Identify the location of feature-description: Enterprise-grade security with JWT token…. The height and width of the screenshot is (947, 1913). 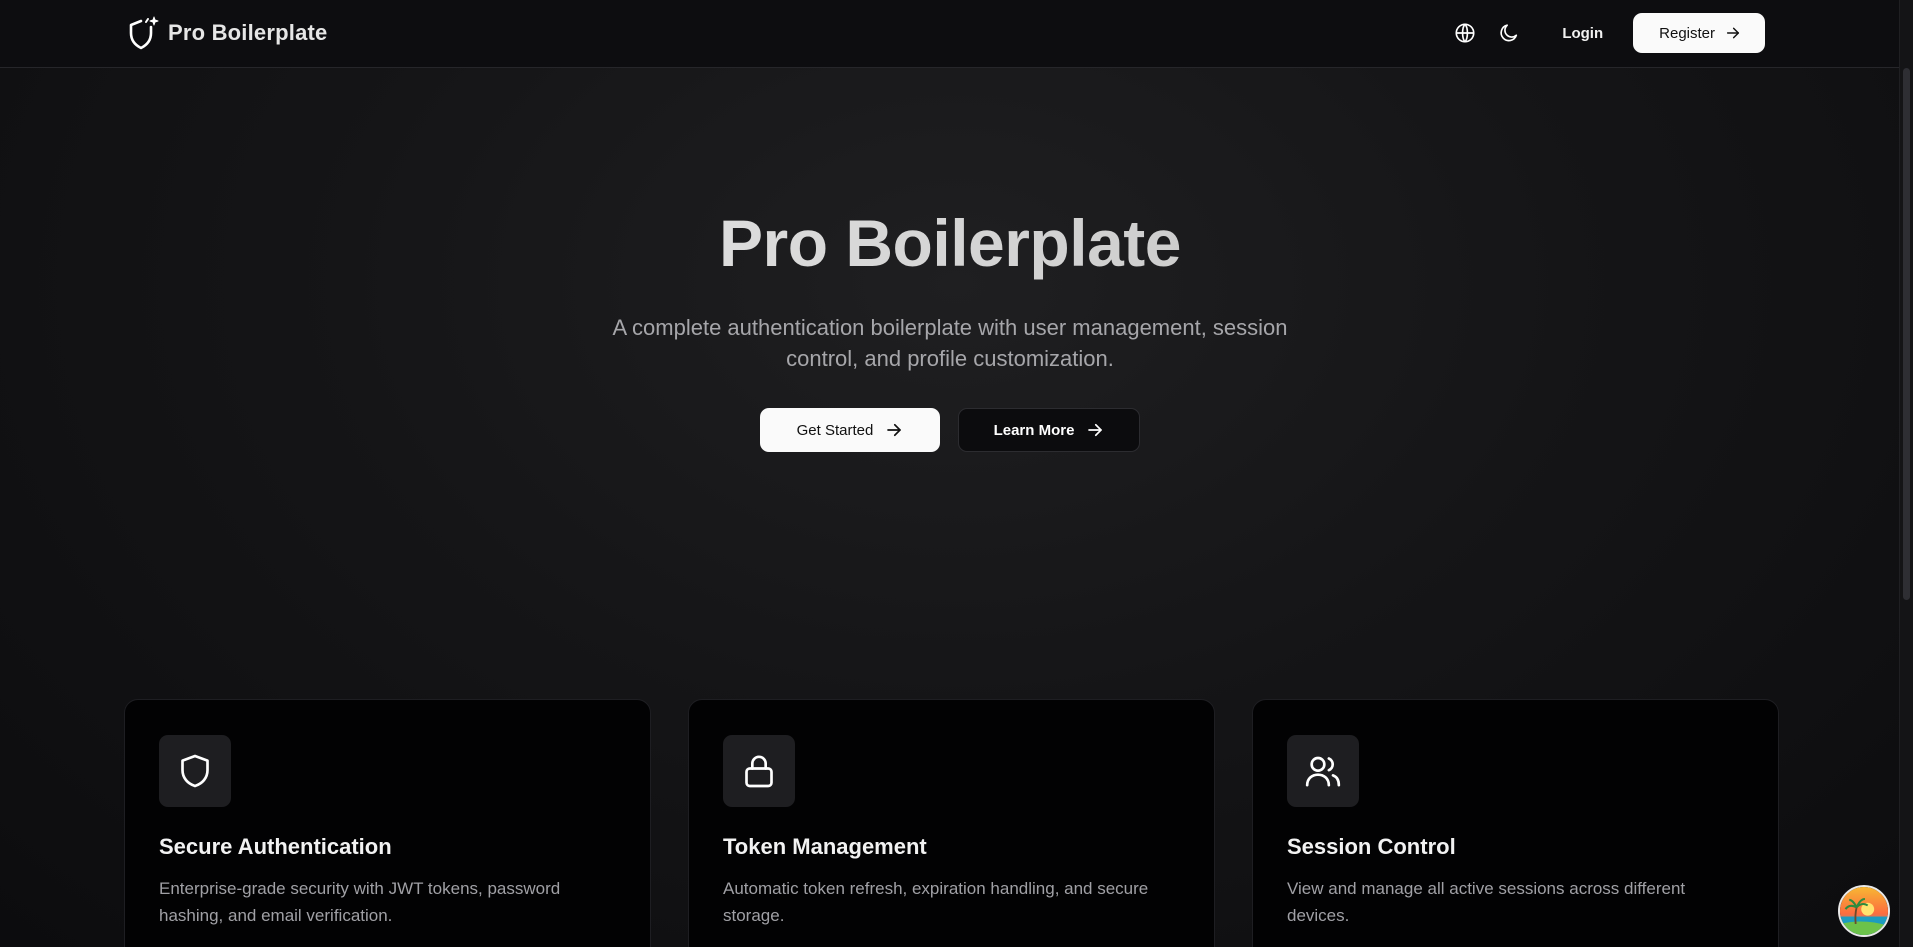
(360, 902).